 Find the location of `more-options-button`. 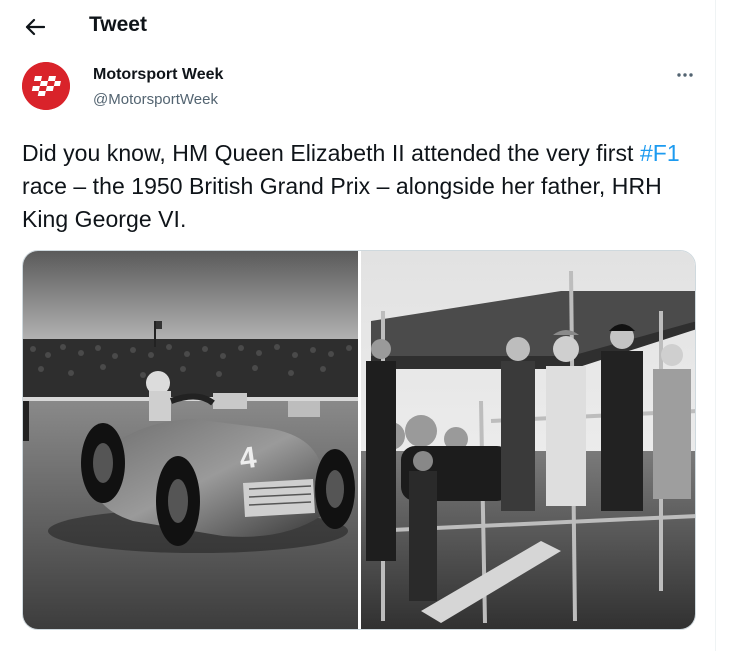

more-options-button is located at coordinates (685, 75).